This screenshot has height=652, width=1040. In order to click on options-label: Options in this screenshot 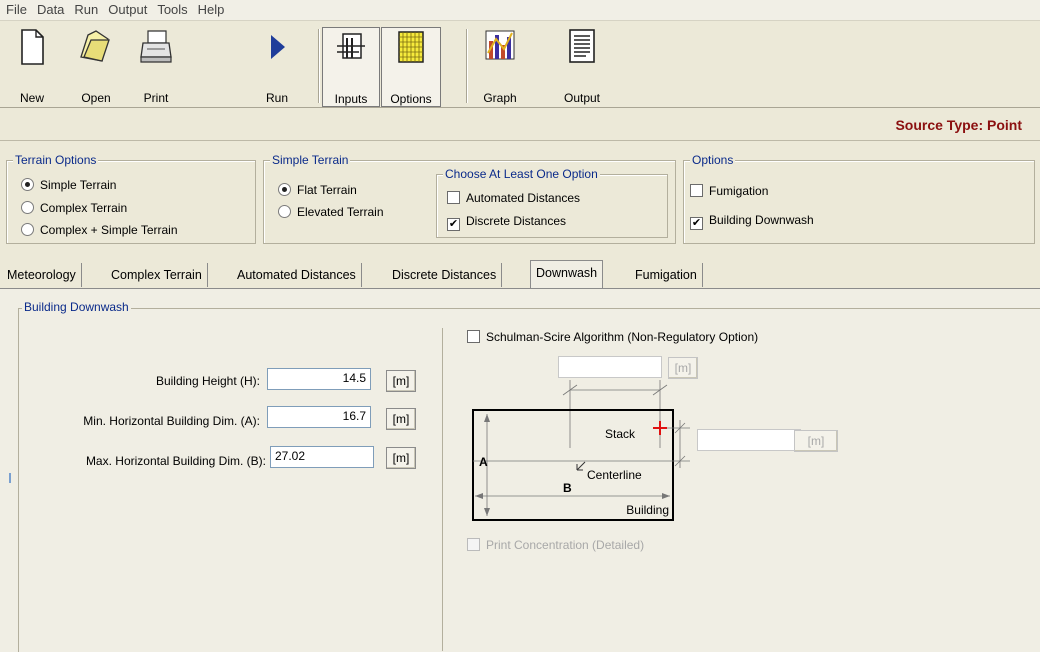, I will do `click(411, 99)`.